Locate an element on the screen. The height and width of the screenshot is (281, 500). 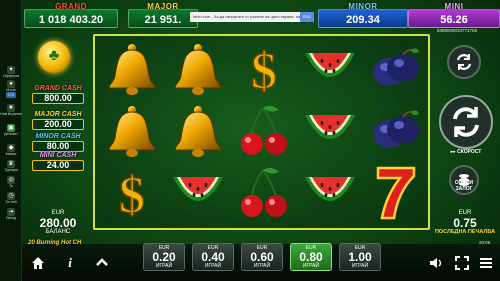
jackpot-minor: MINOR 209.34 is located at coordinates (363, 15).